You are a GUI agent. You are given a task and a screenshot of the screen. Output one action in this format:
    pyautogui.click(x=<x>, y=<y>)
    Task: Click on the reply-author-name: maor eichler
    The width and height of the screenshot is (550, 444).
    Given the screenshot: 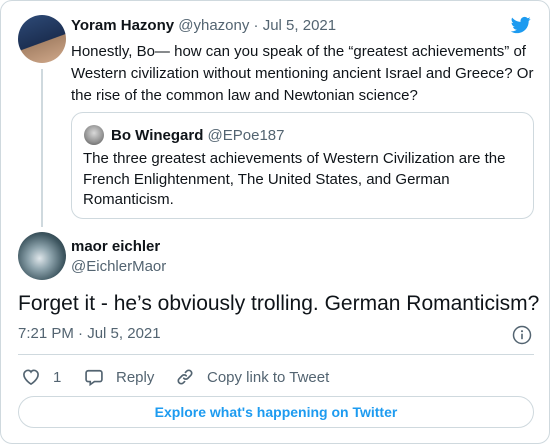 What is the action you would take?
    pyautogui.click(x=115, y=246)
    